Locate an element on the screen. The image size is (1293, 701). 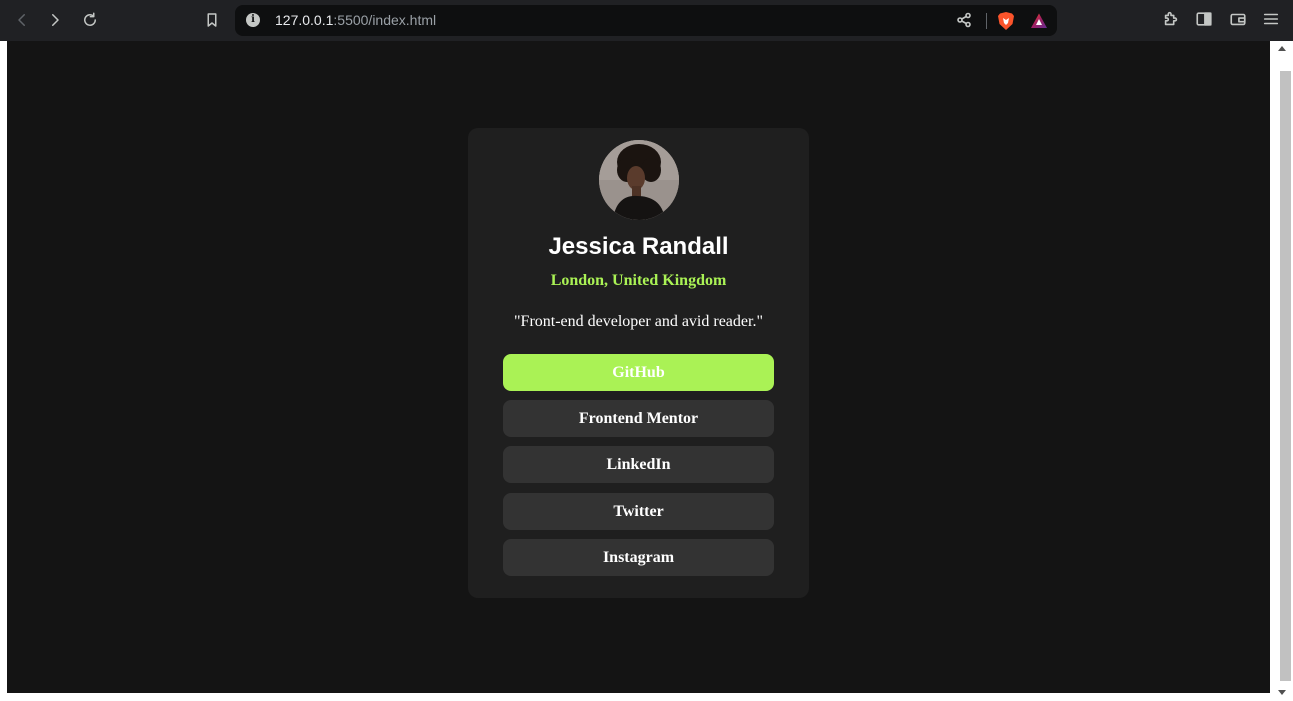
profile-name: Jessica Randall is located at coordinates (638, 246).